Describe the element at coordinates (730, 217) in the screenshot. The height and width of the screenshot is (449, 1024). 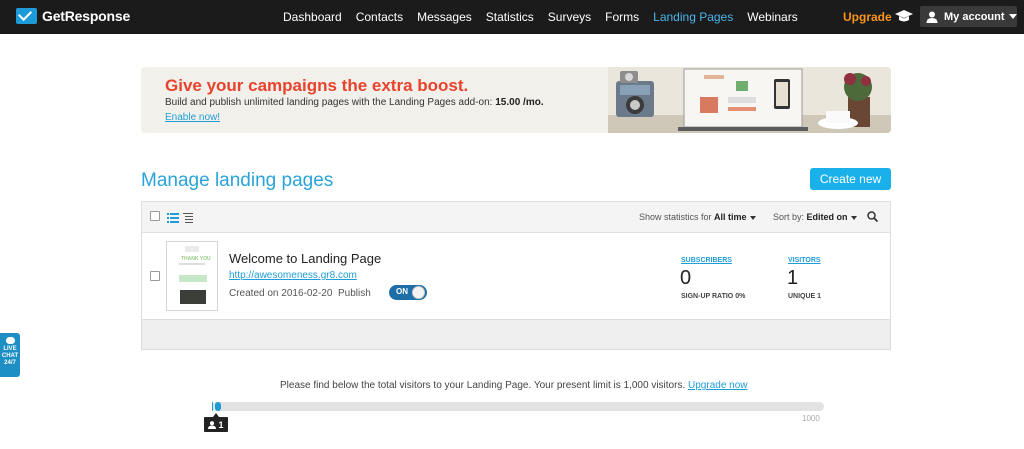
I see `statistics-period-value: All time` at that location.